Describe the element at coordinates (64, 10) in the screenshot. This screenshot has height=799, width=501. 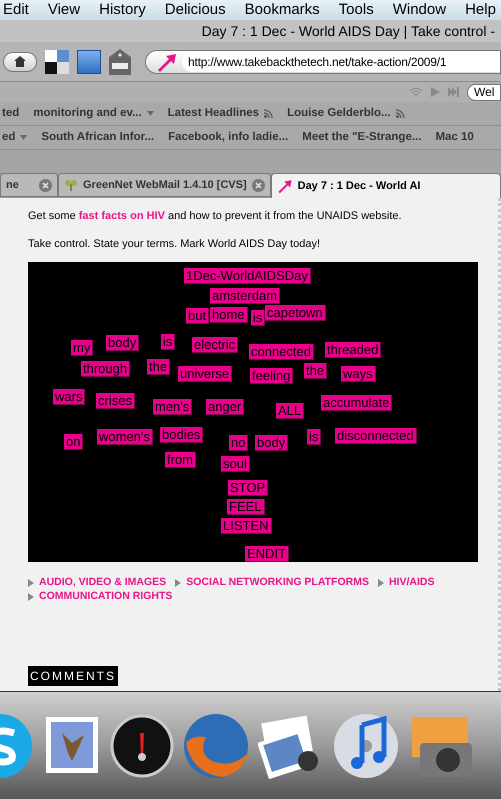
I see `menu-item: View` at that location.